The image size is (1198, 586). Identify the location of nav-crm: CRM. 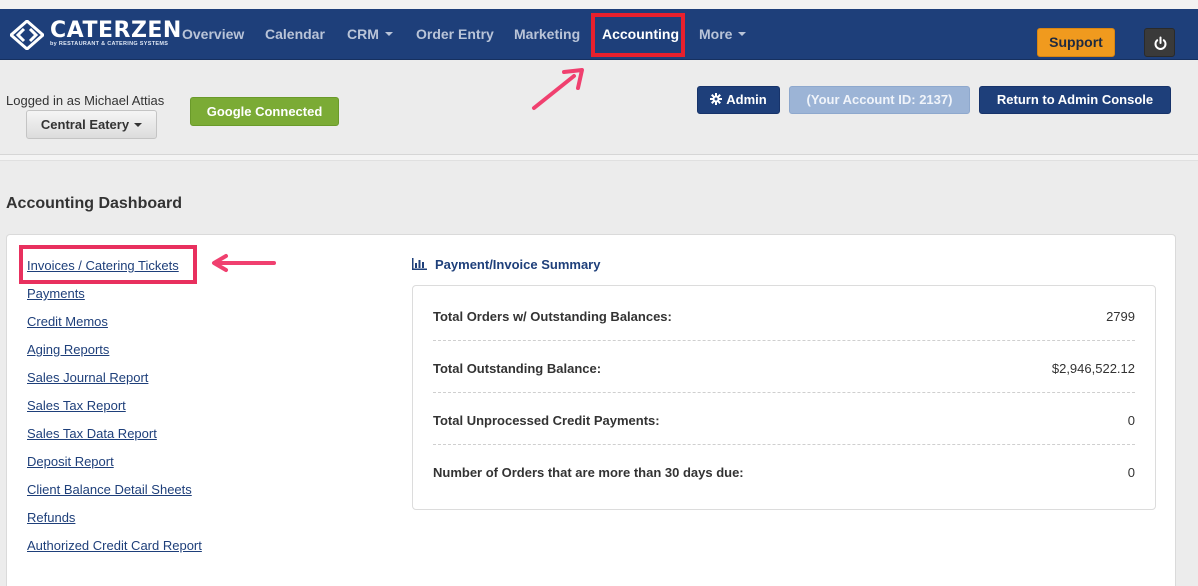
(370, 34).